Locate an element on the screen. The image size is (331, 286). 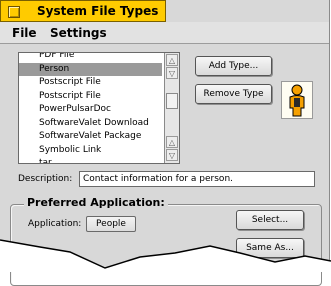
description-field: Contact information for a person. is located at coordinates (197, 179).